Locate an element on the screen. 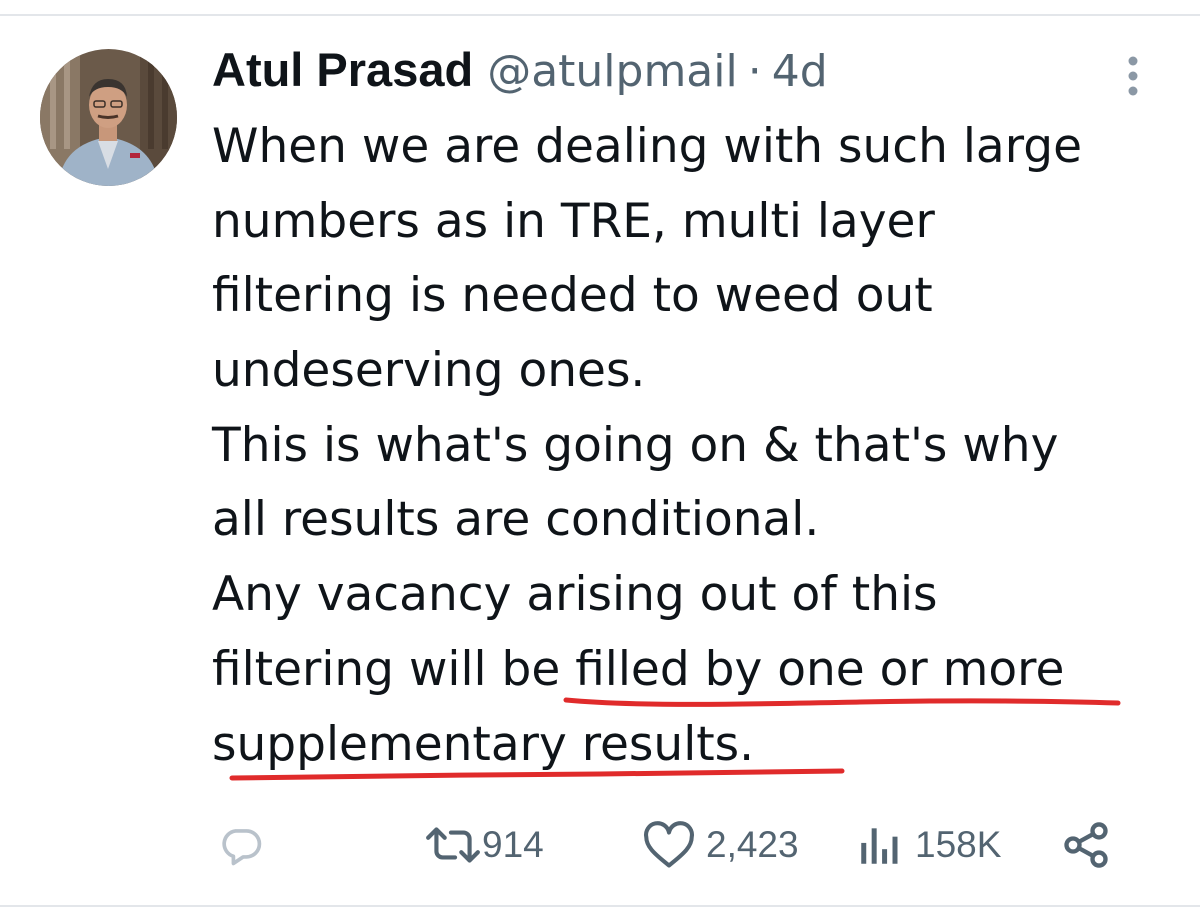  tweet-timestamp: 4d is located at coordinates (800, 71).